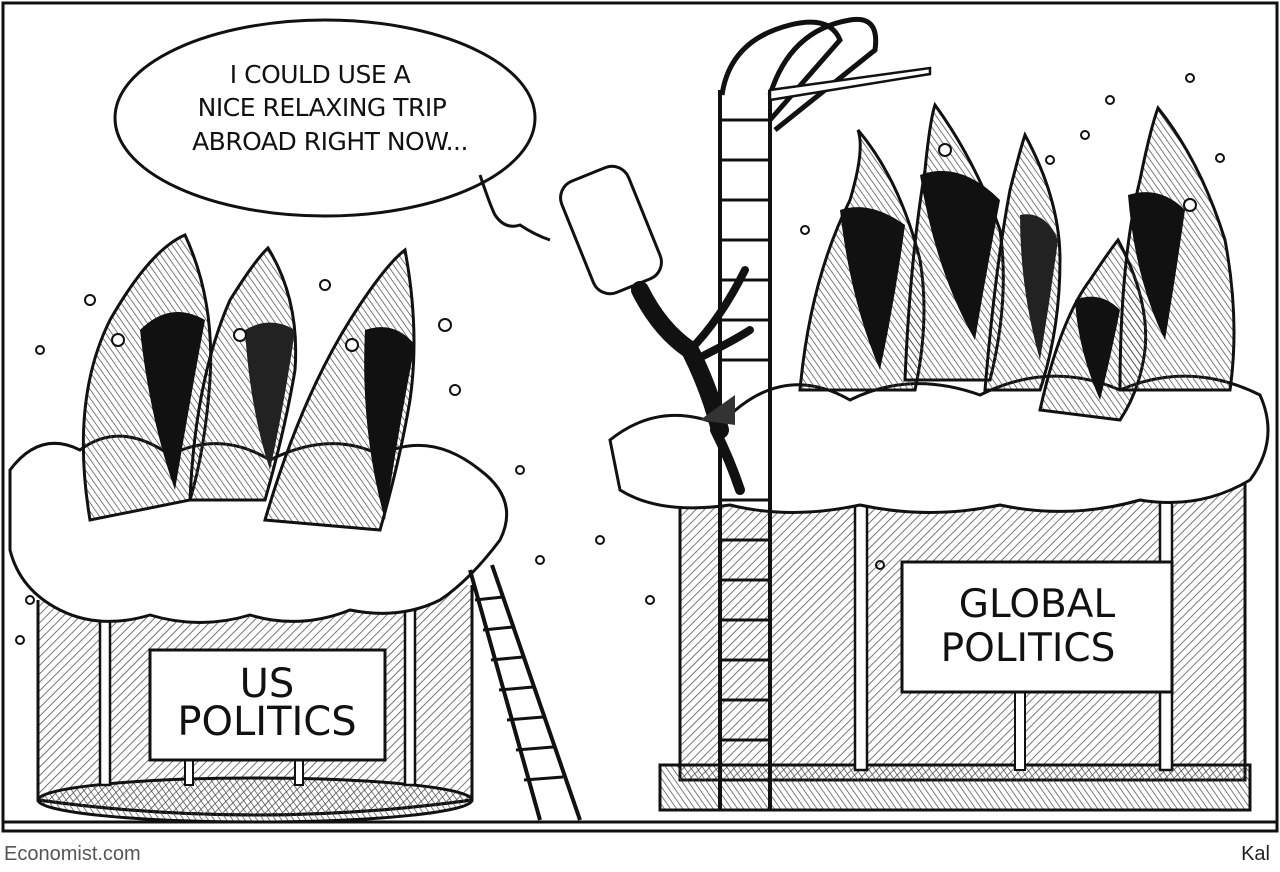 The width and height of the screenshot is (1280, 872). I want to click on shark-icon, so click(1177, 248).